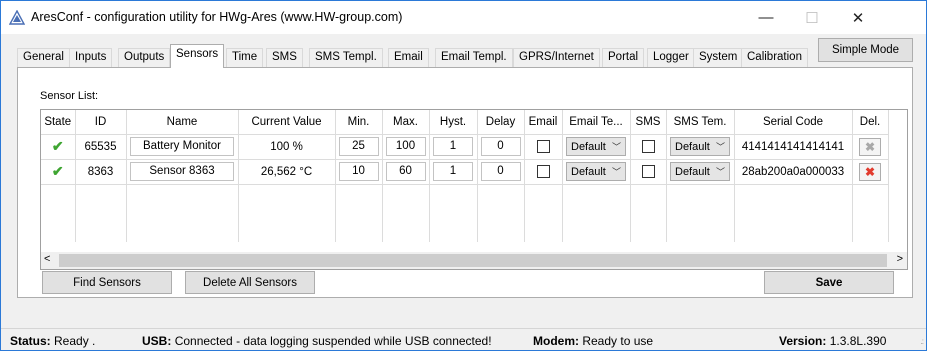  What do you see at coordinates (101, 172) in the screenshot?
I see `cell-id: 8363` at bounding box center [101, 172].